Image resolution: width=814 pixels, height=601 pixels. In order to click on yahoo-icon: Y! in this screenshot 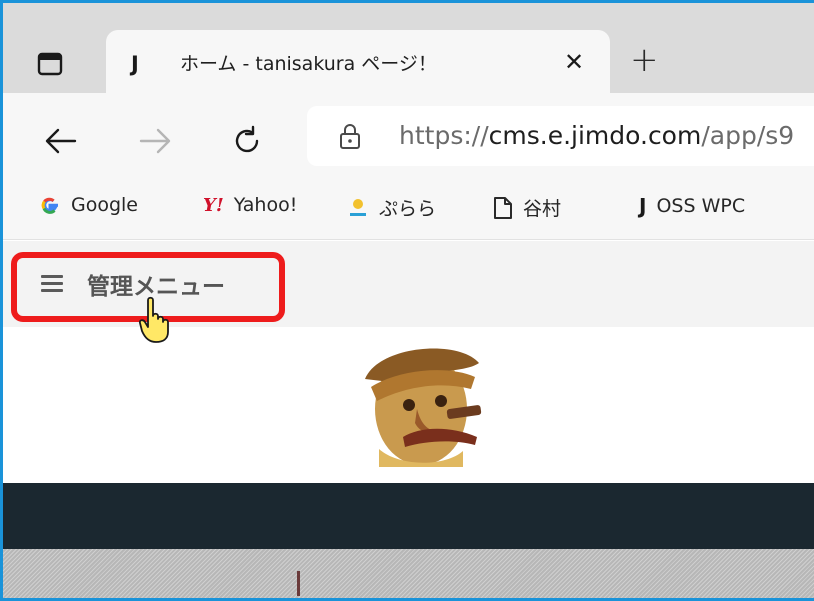, I will do `click(213, 205)`.